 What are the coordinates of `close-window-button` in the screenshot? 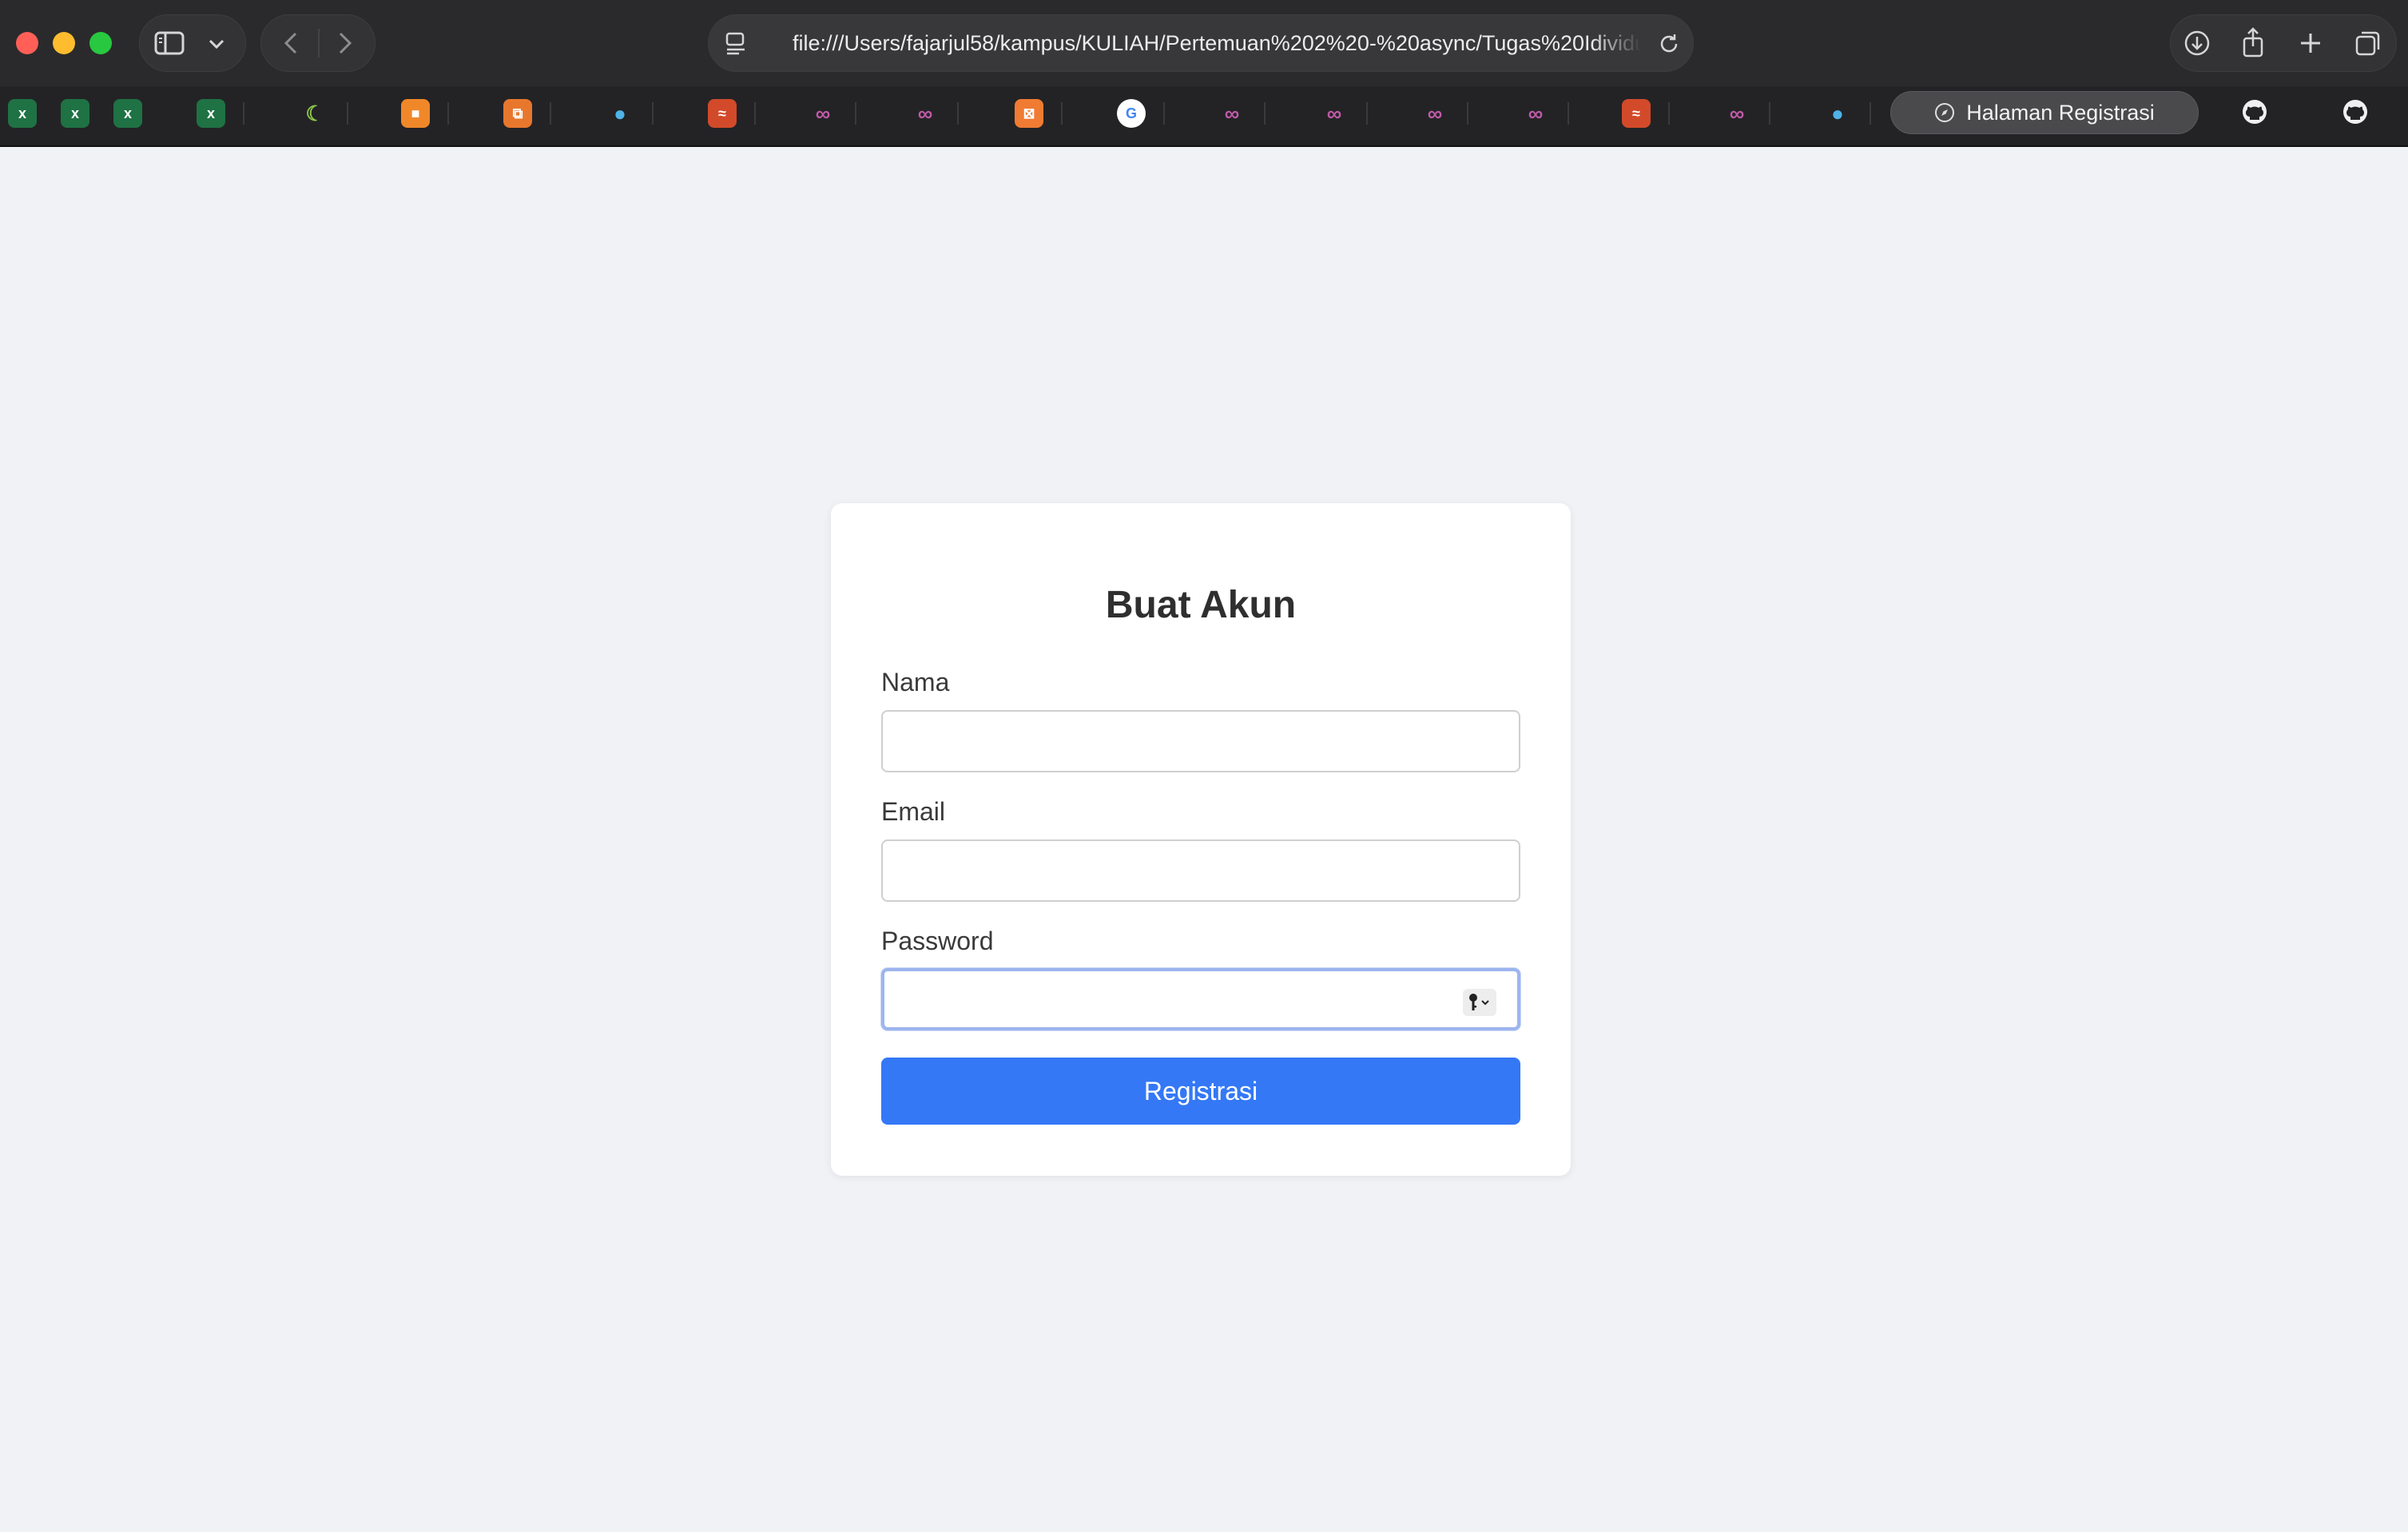 It's located at (27, 43).